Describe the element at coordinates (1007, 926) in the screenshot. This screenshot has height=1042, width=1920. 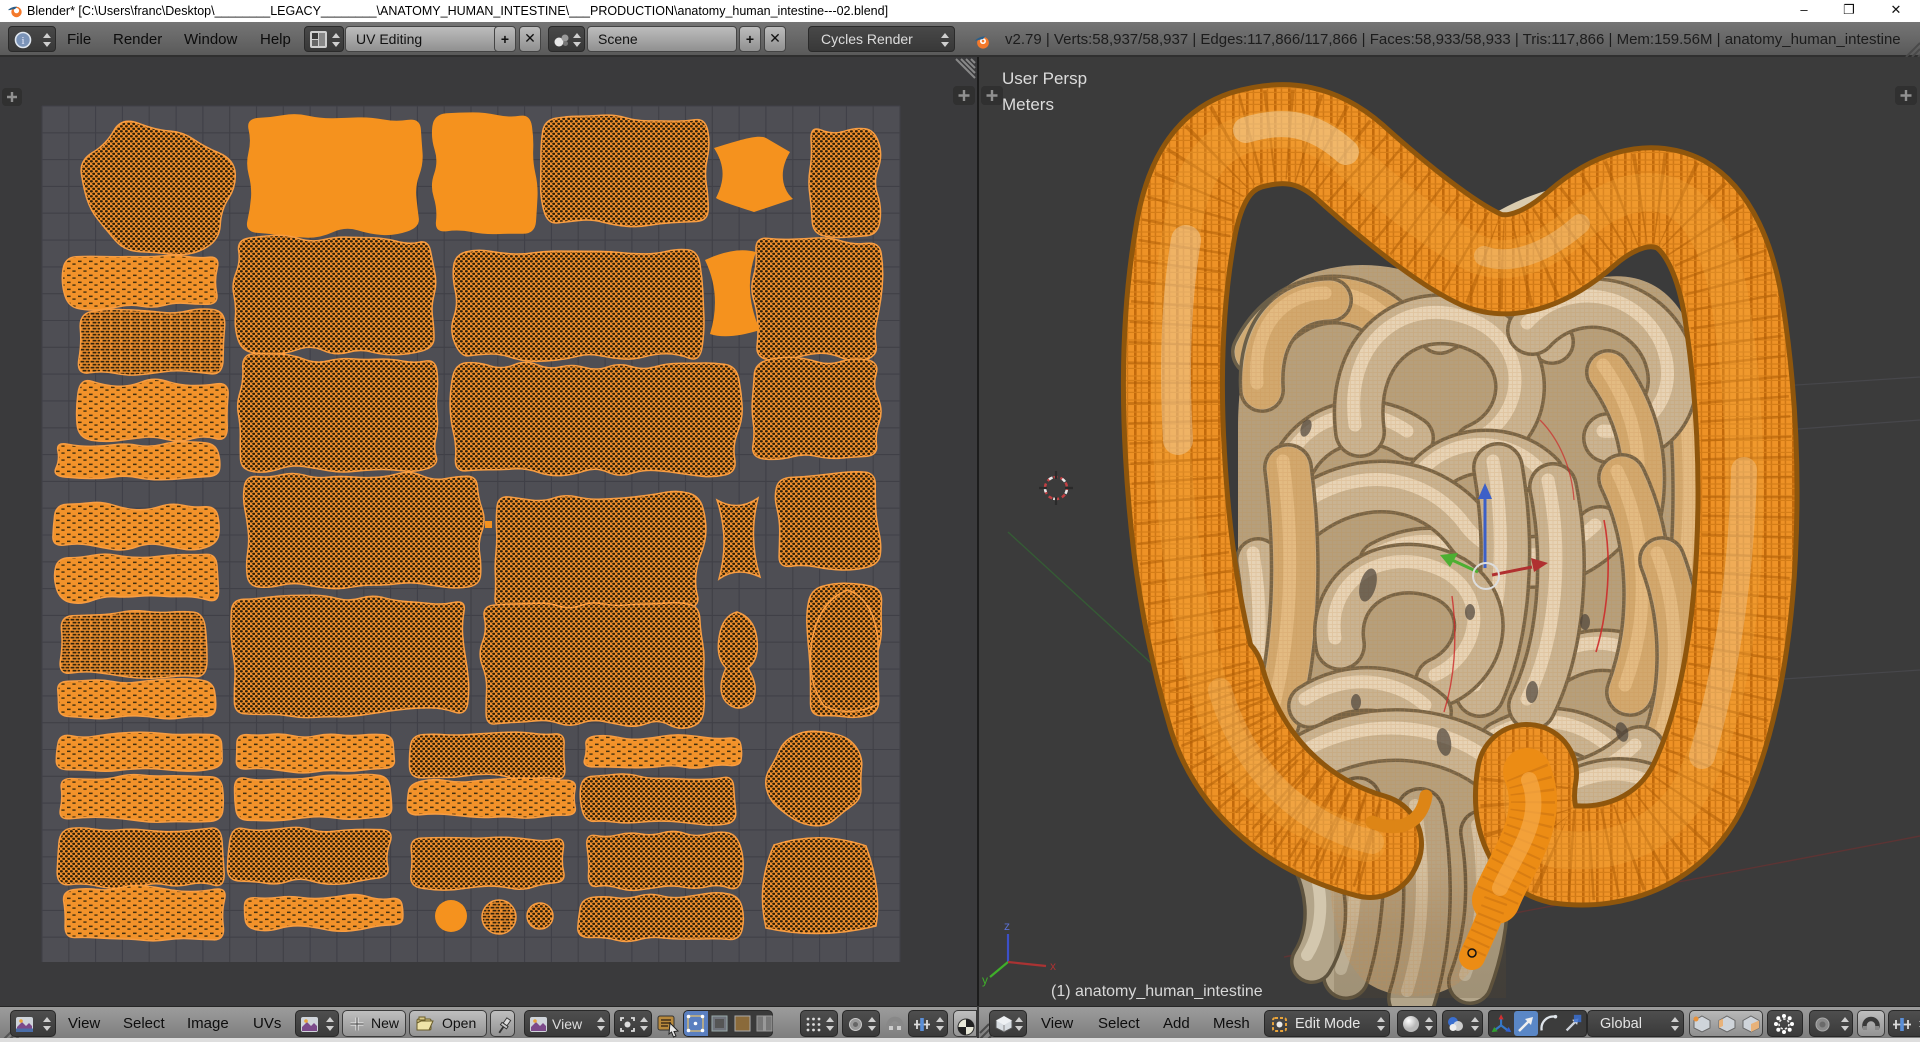
I see `svg-text: z` at that location.